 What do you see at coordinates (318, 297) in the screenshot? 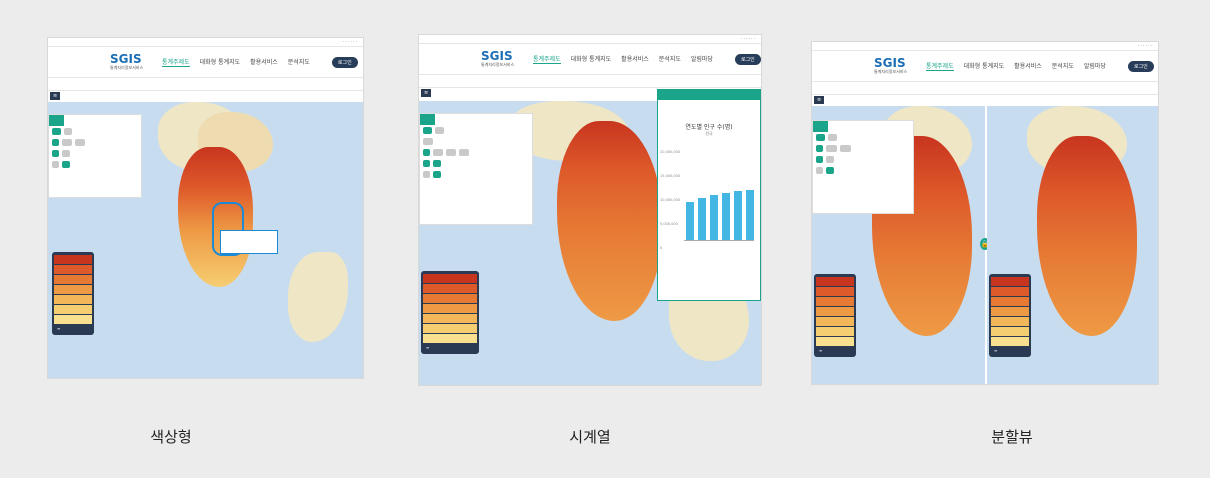
I see `japan-landmass` at bounding box center [318, 297].